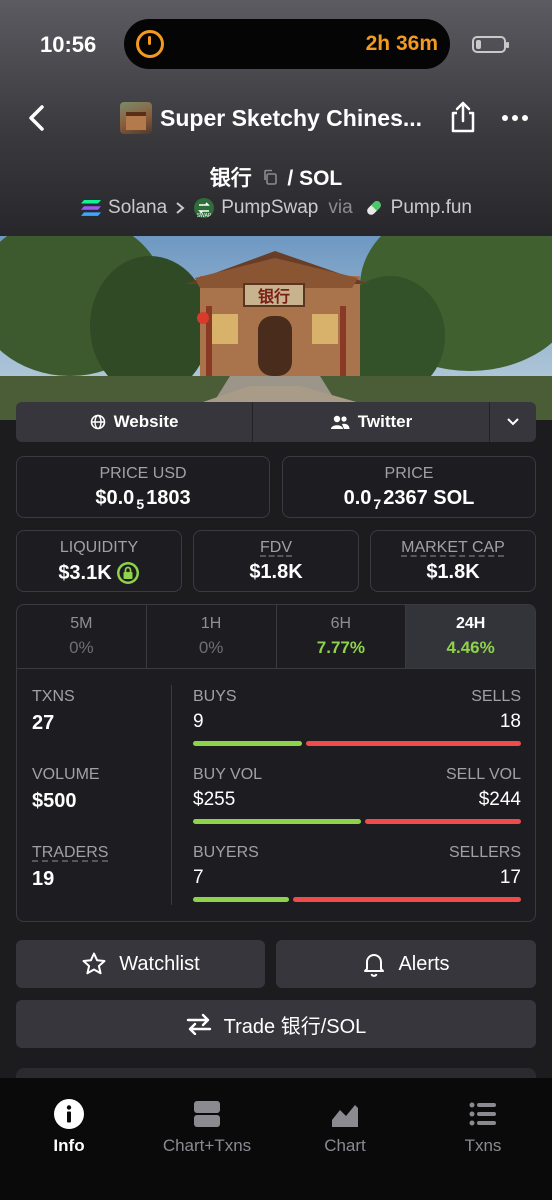  I want to click on alerts-button: Alerts, so click(406, 964).